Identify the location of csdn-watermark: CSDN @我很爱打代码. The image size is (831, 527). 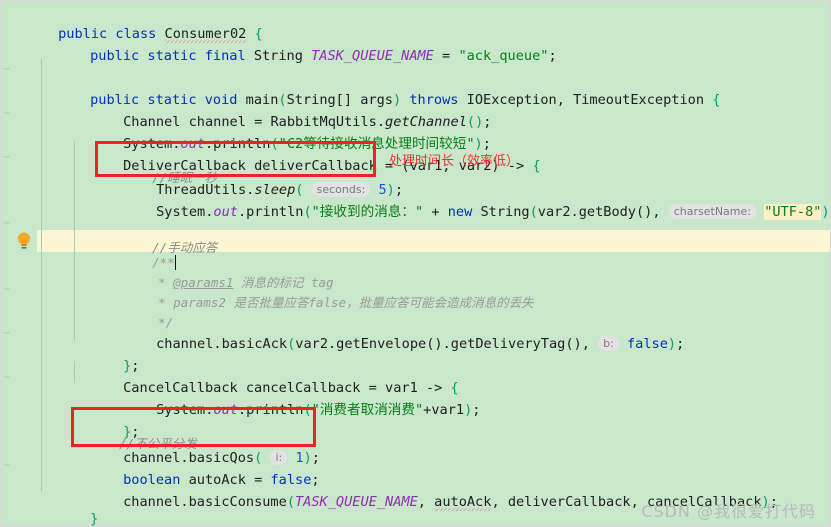
(728, 511).